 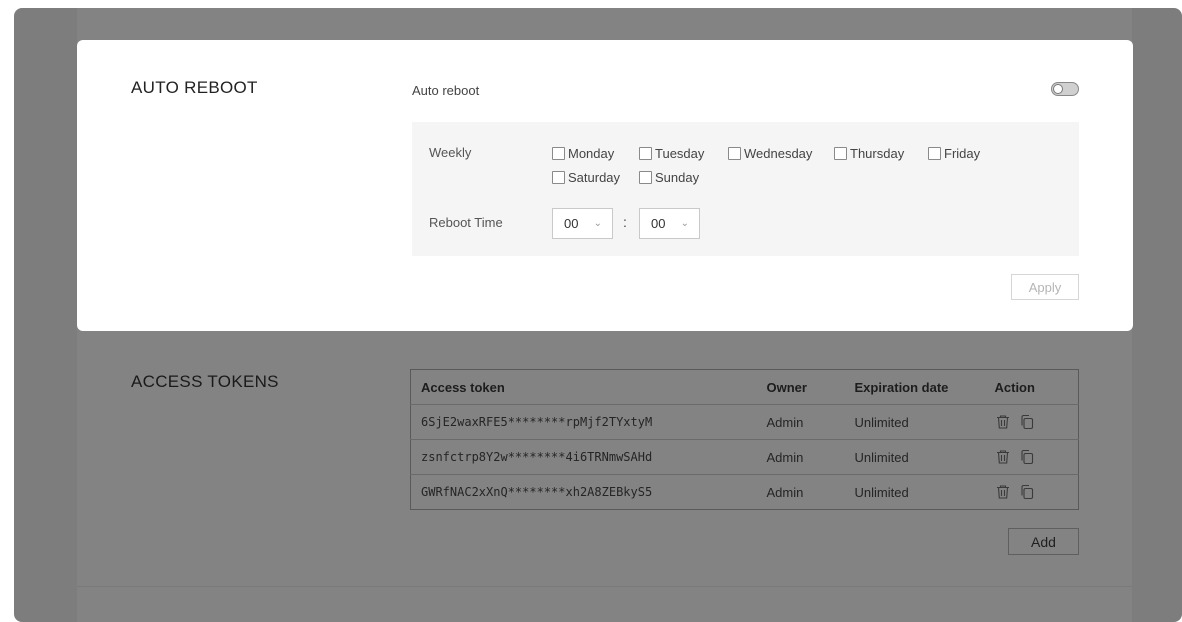 I want to click on day-label: Thursday, so click(x=877, y=153).